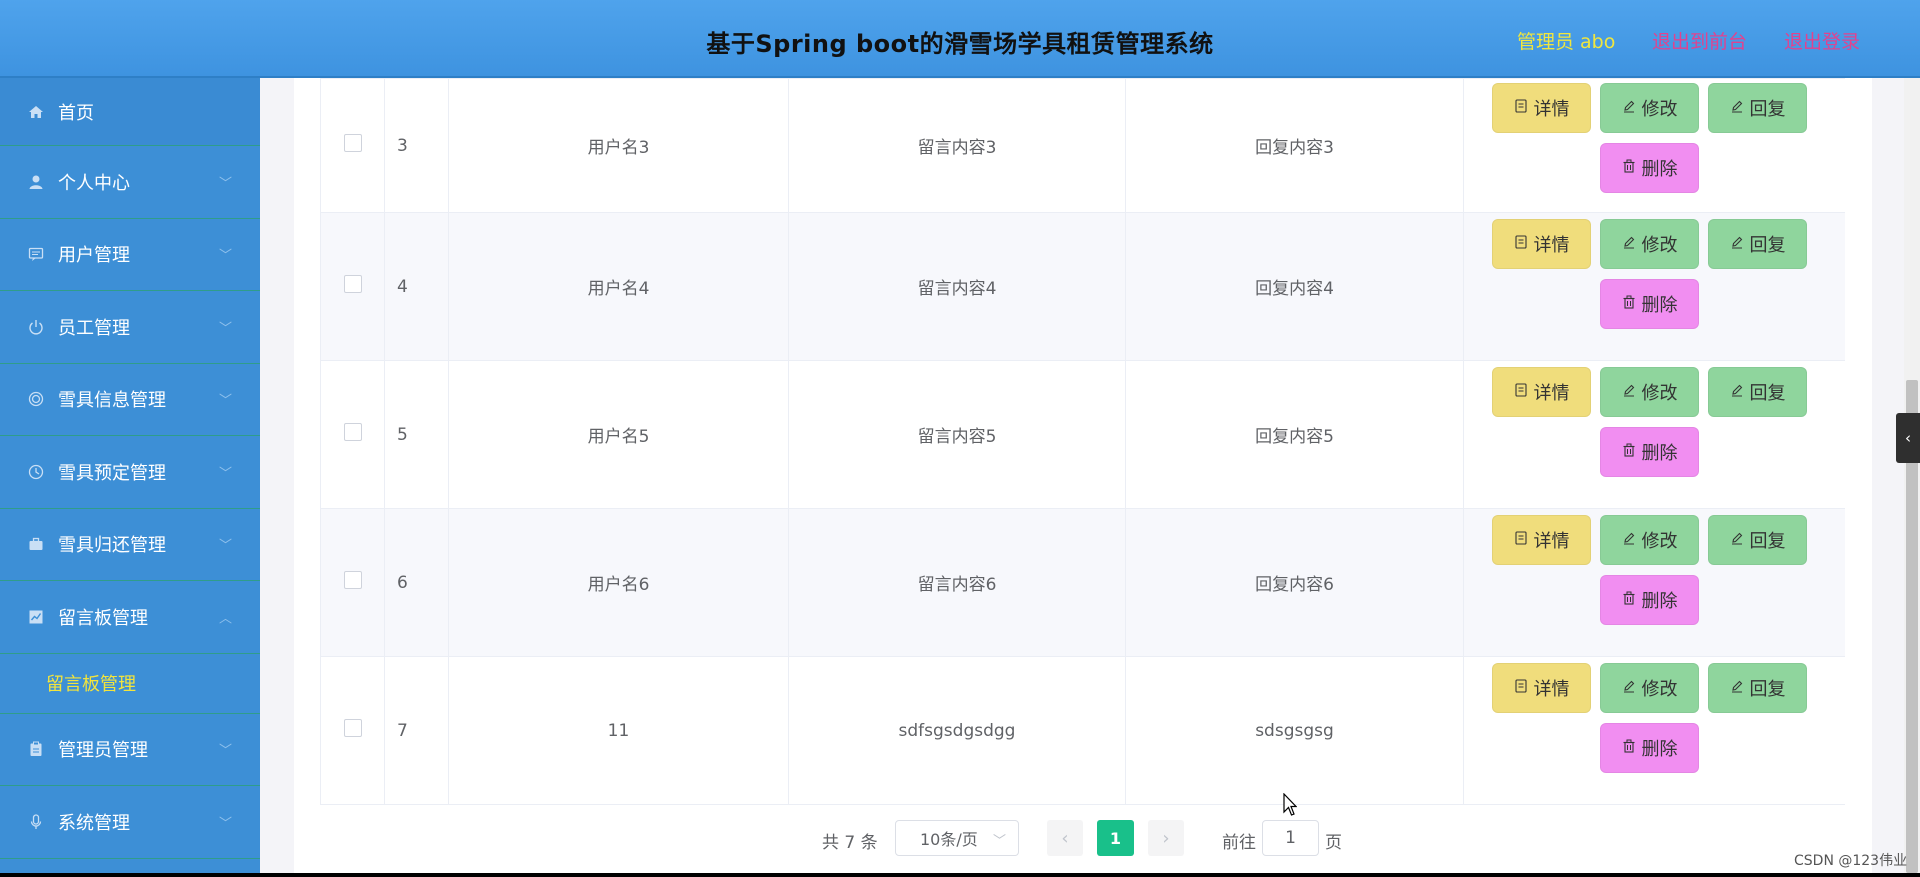 This screenshot has height=877, width=1920. I want to click on row-message: 留言内容3, so click(957, 145).